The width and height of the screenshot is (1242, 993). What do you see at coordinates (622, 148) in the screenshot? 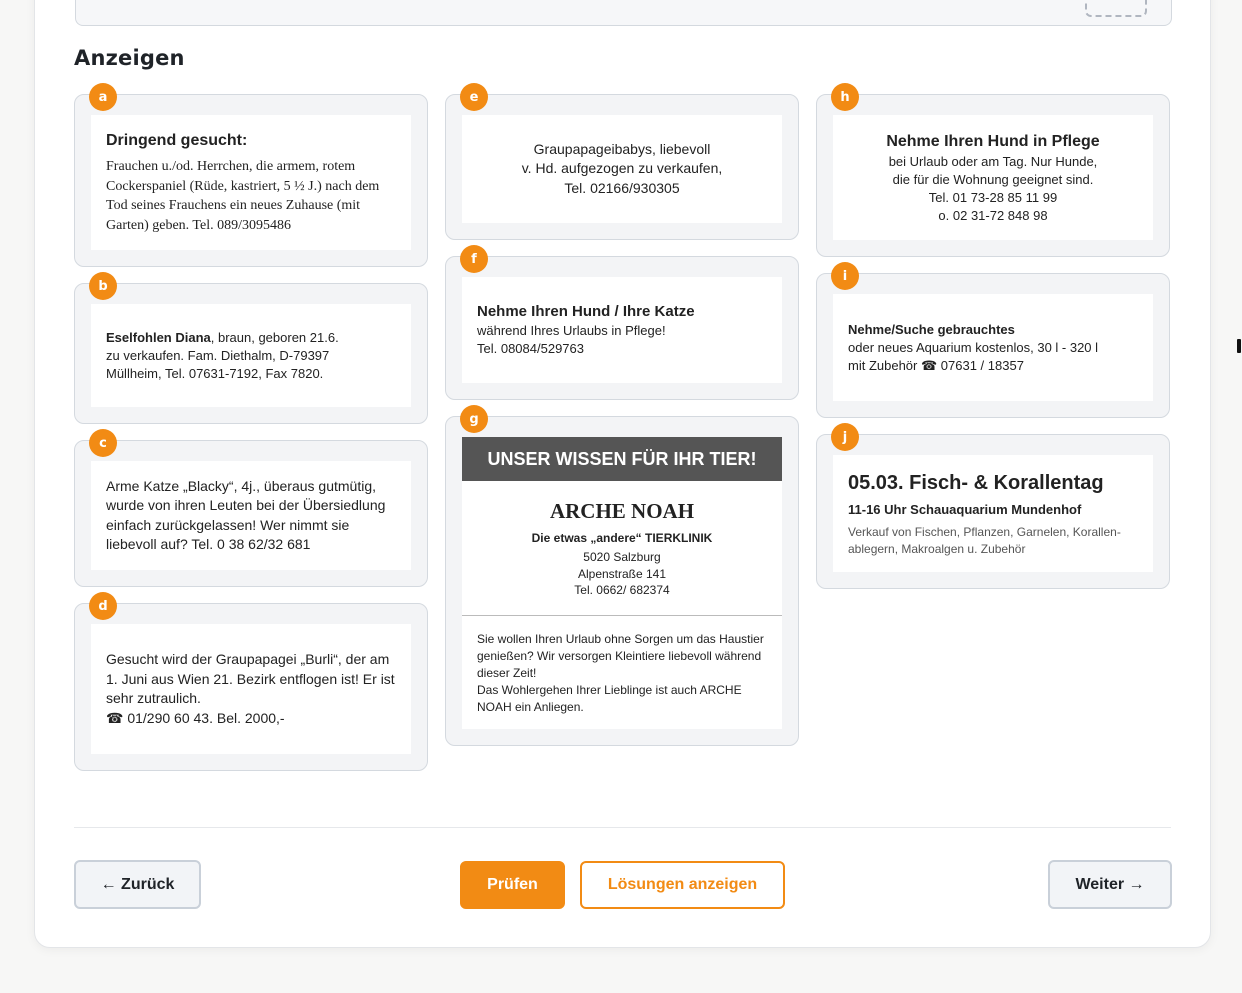
I see `ad-text: Graupapageibabys, liebevoll` at bounding box center [622, 148].